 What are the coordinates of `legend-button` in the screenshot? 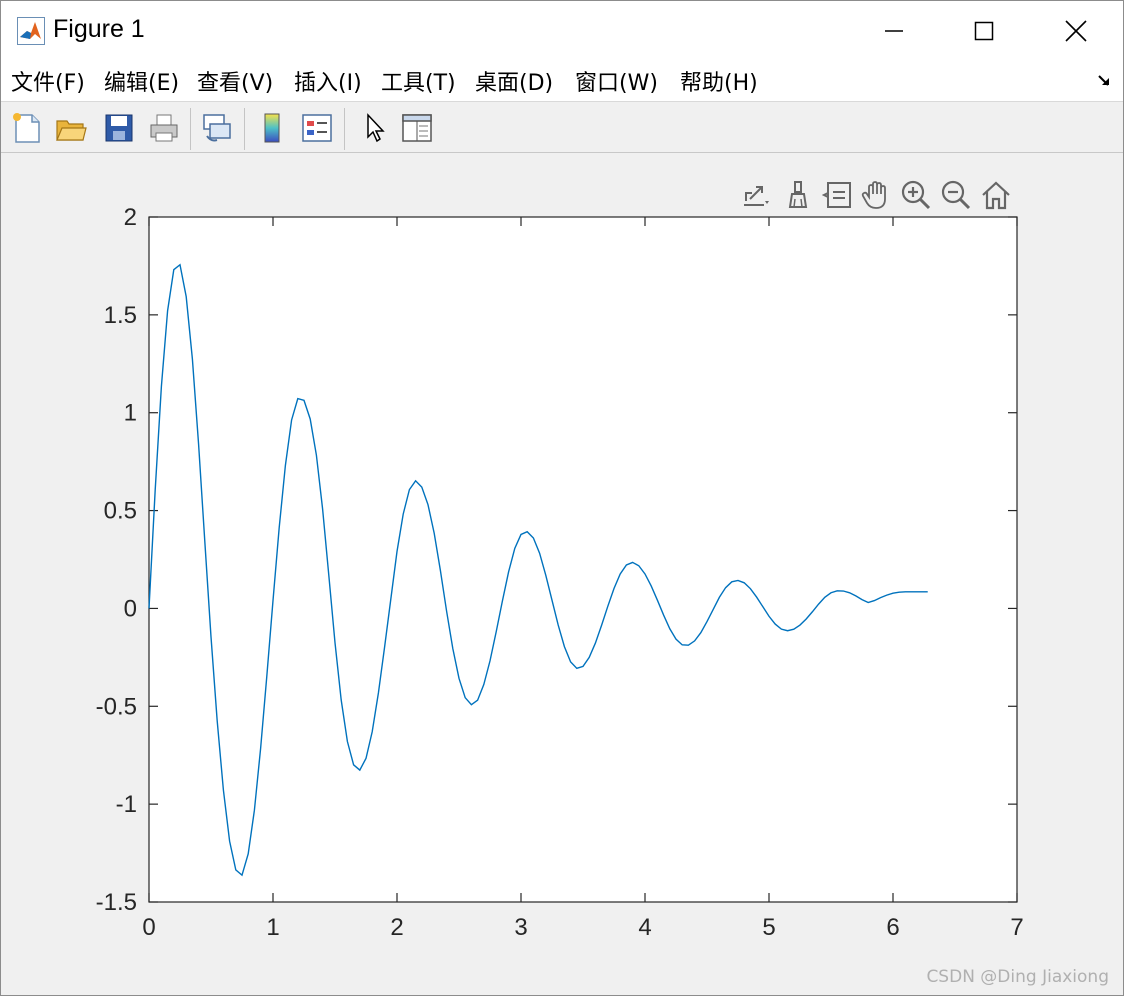 It's located at (317, 128).